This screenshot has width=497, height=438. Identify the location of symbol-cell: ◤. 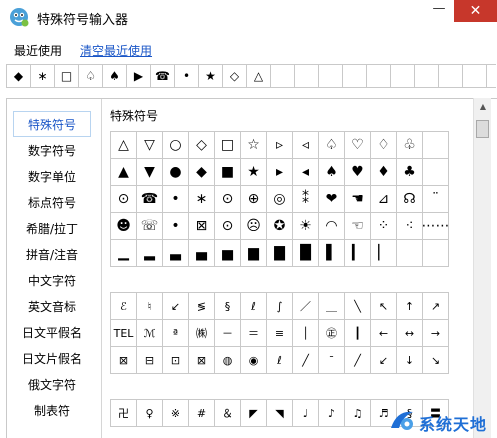
(254, 413).